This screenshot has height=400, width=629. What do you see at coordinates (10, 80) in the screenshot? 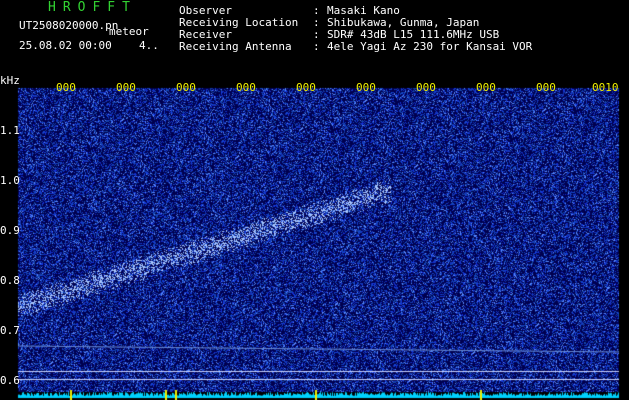
I see `y-axis-unit: kHz` at bounding box center [10, 80].